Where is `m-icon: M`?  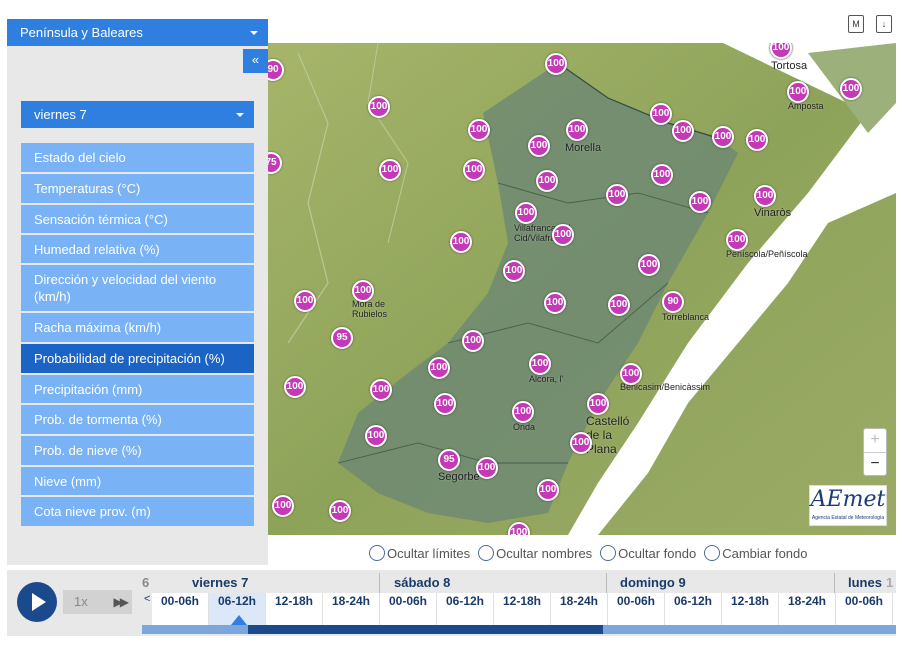 m-icon: M is located at coordinates (856, 24).